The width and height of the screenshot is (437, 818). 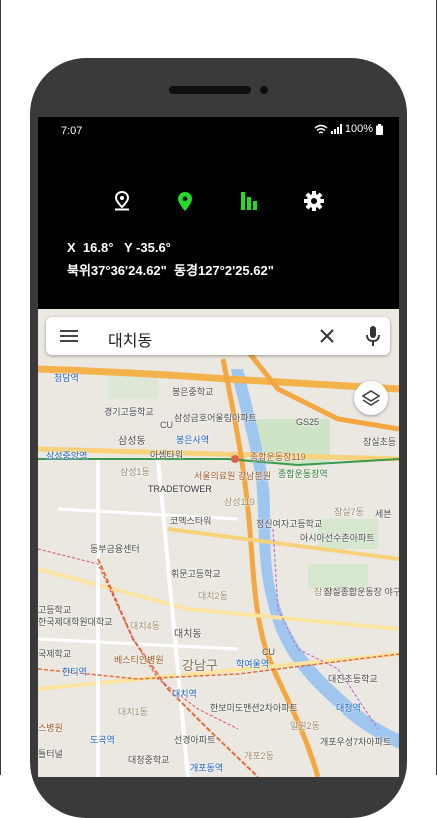 What do you see at coordinates (337, 537) in the screenshot?
I see `map-label: 아시아선수촌아파트` at bounding box center [337, 537].